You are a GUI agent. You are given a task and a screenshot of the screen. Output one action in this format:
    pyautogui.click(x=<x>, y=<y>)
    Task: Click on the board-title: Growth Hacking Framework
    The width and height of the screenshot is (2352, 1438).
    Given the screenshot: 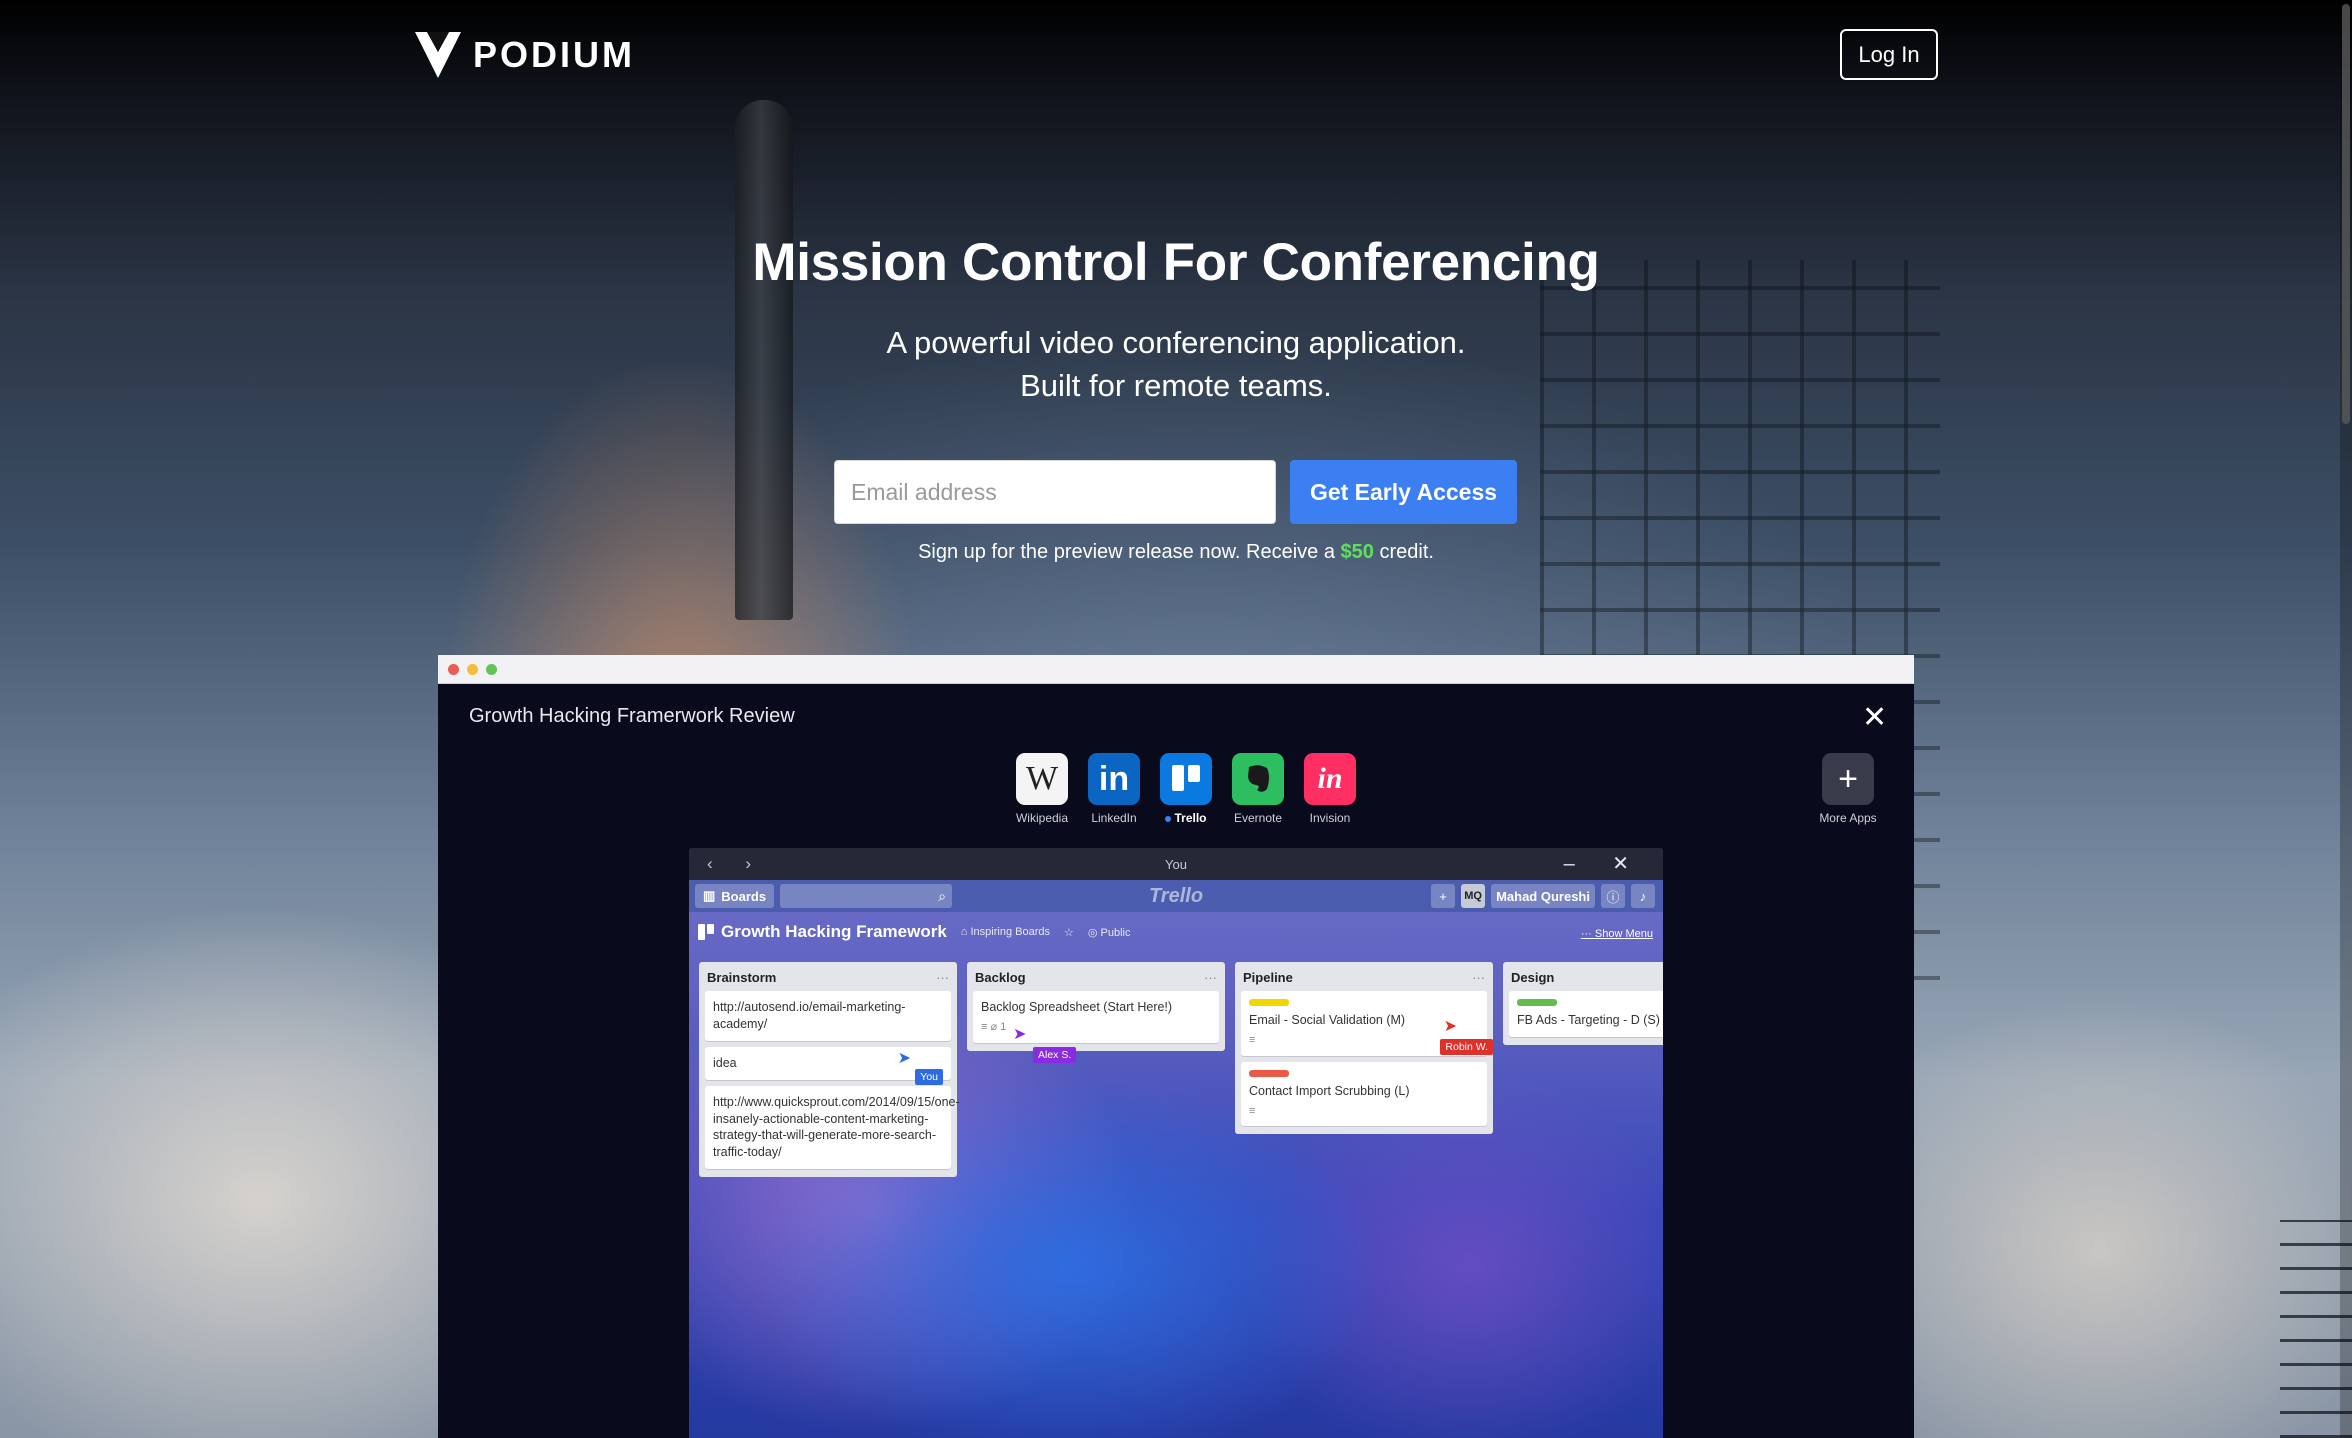 What is the action you would take?
    pyautogui.click(x=822, y=932)
    